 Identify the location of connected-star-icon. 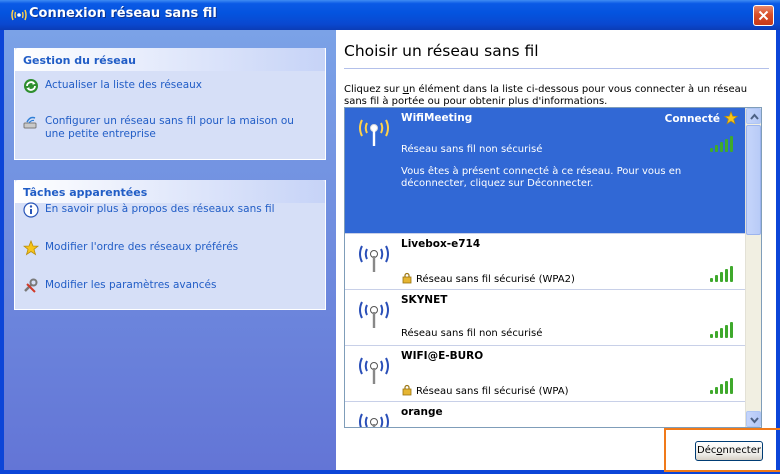
(731, 118).